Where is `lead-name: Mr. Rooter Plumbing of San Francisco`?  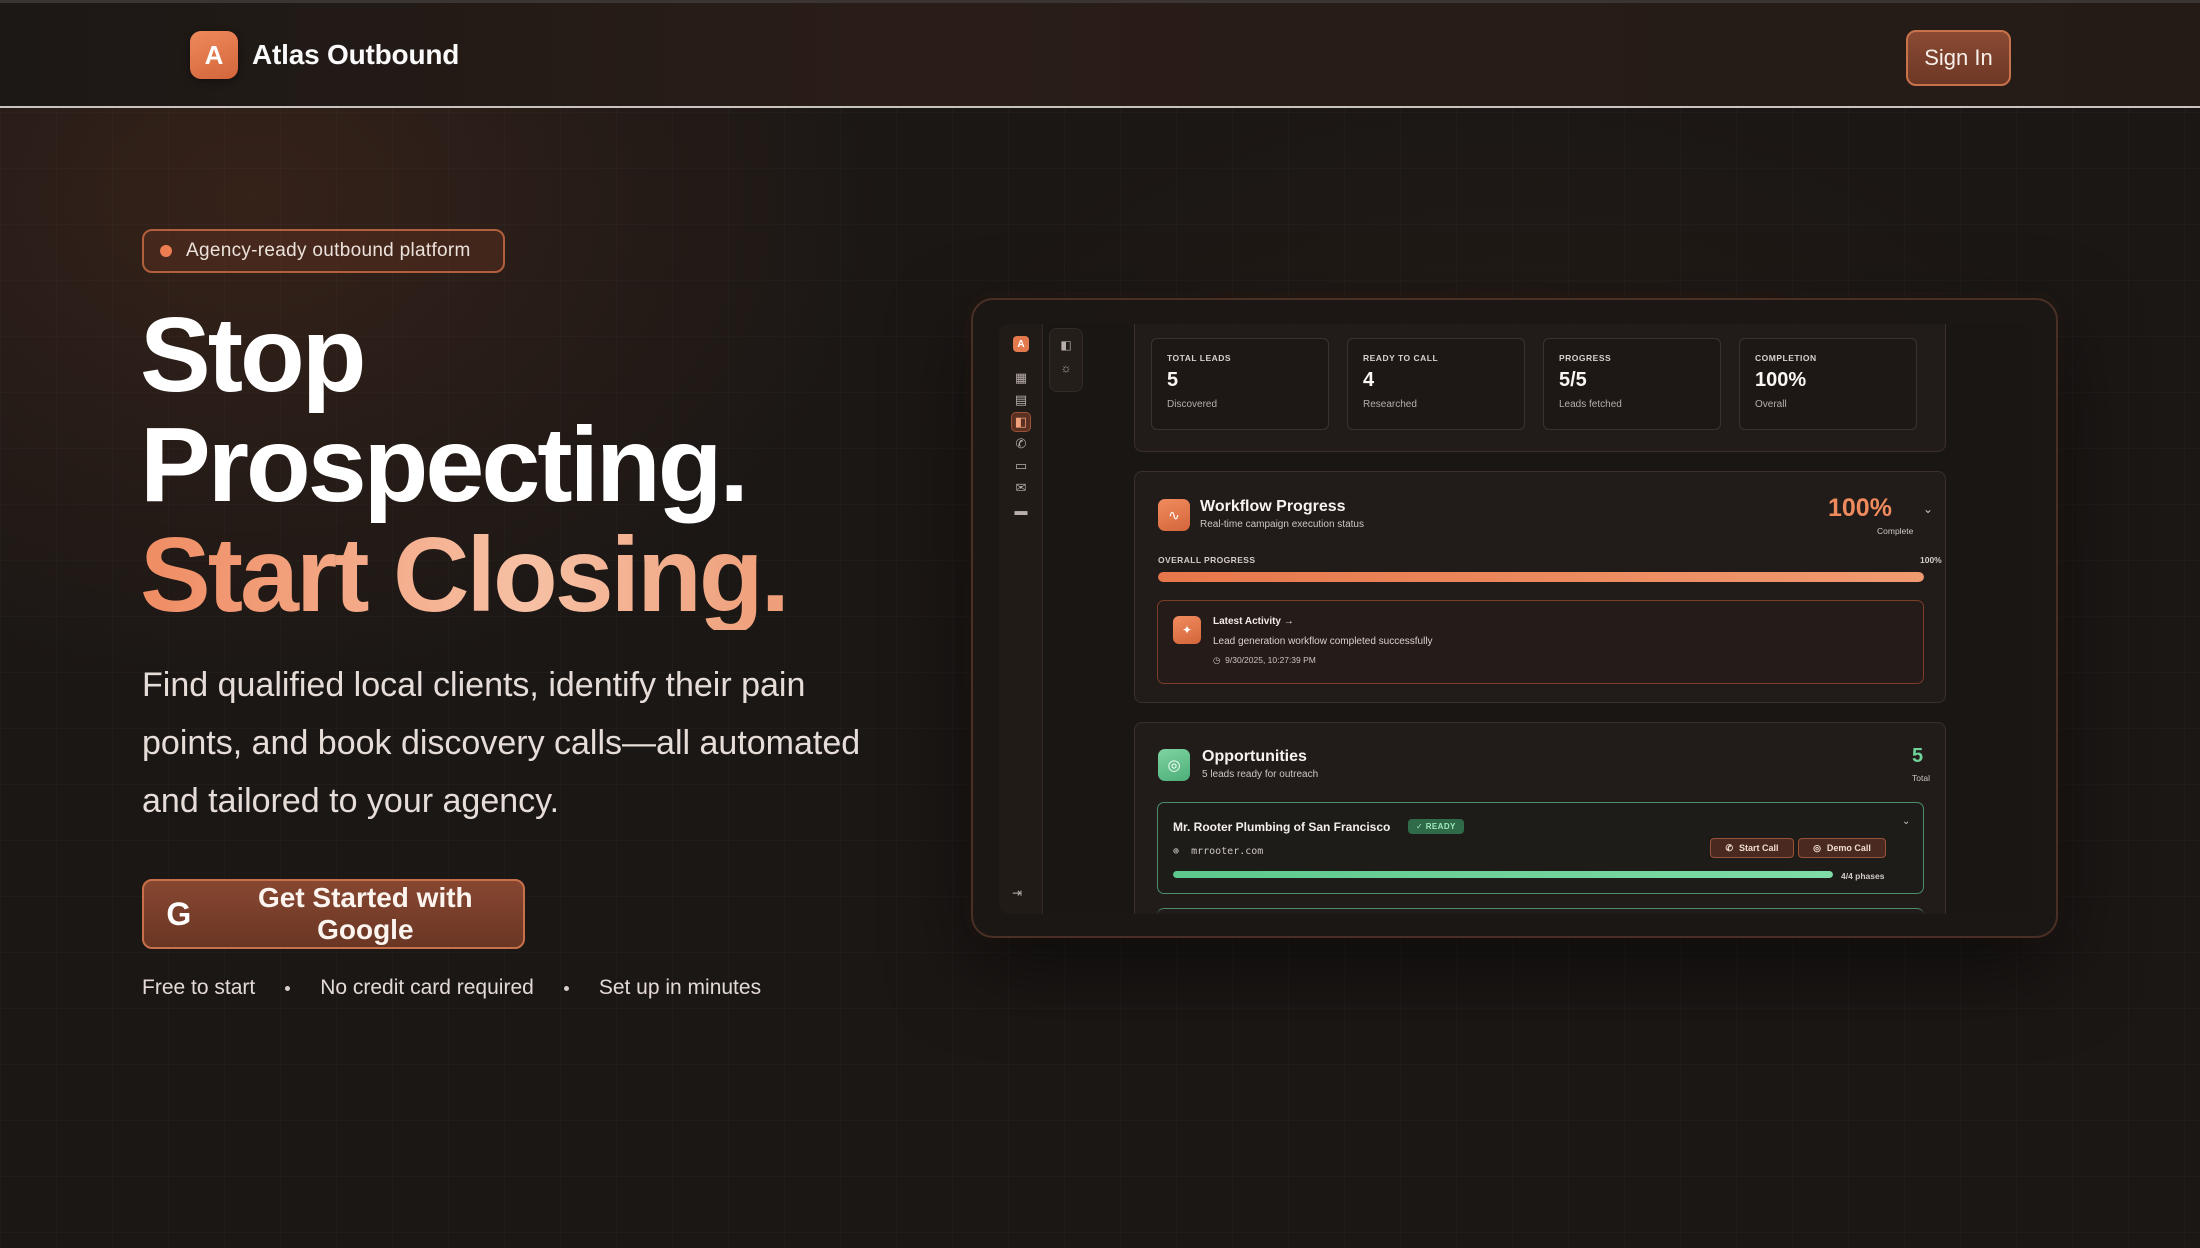 lead-name: Mr. Rooter Plumbing of San Francisco is located at coordinates (1282, 827).